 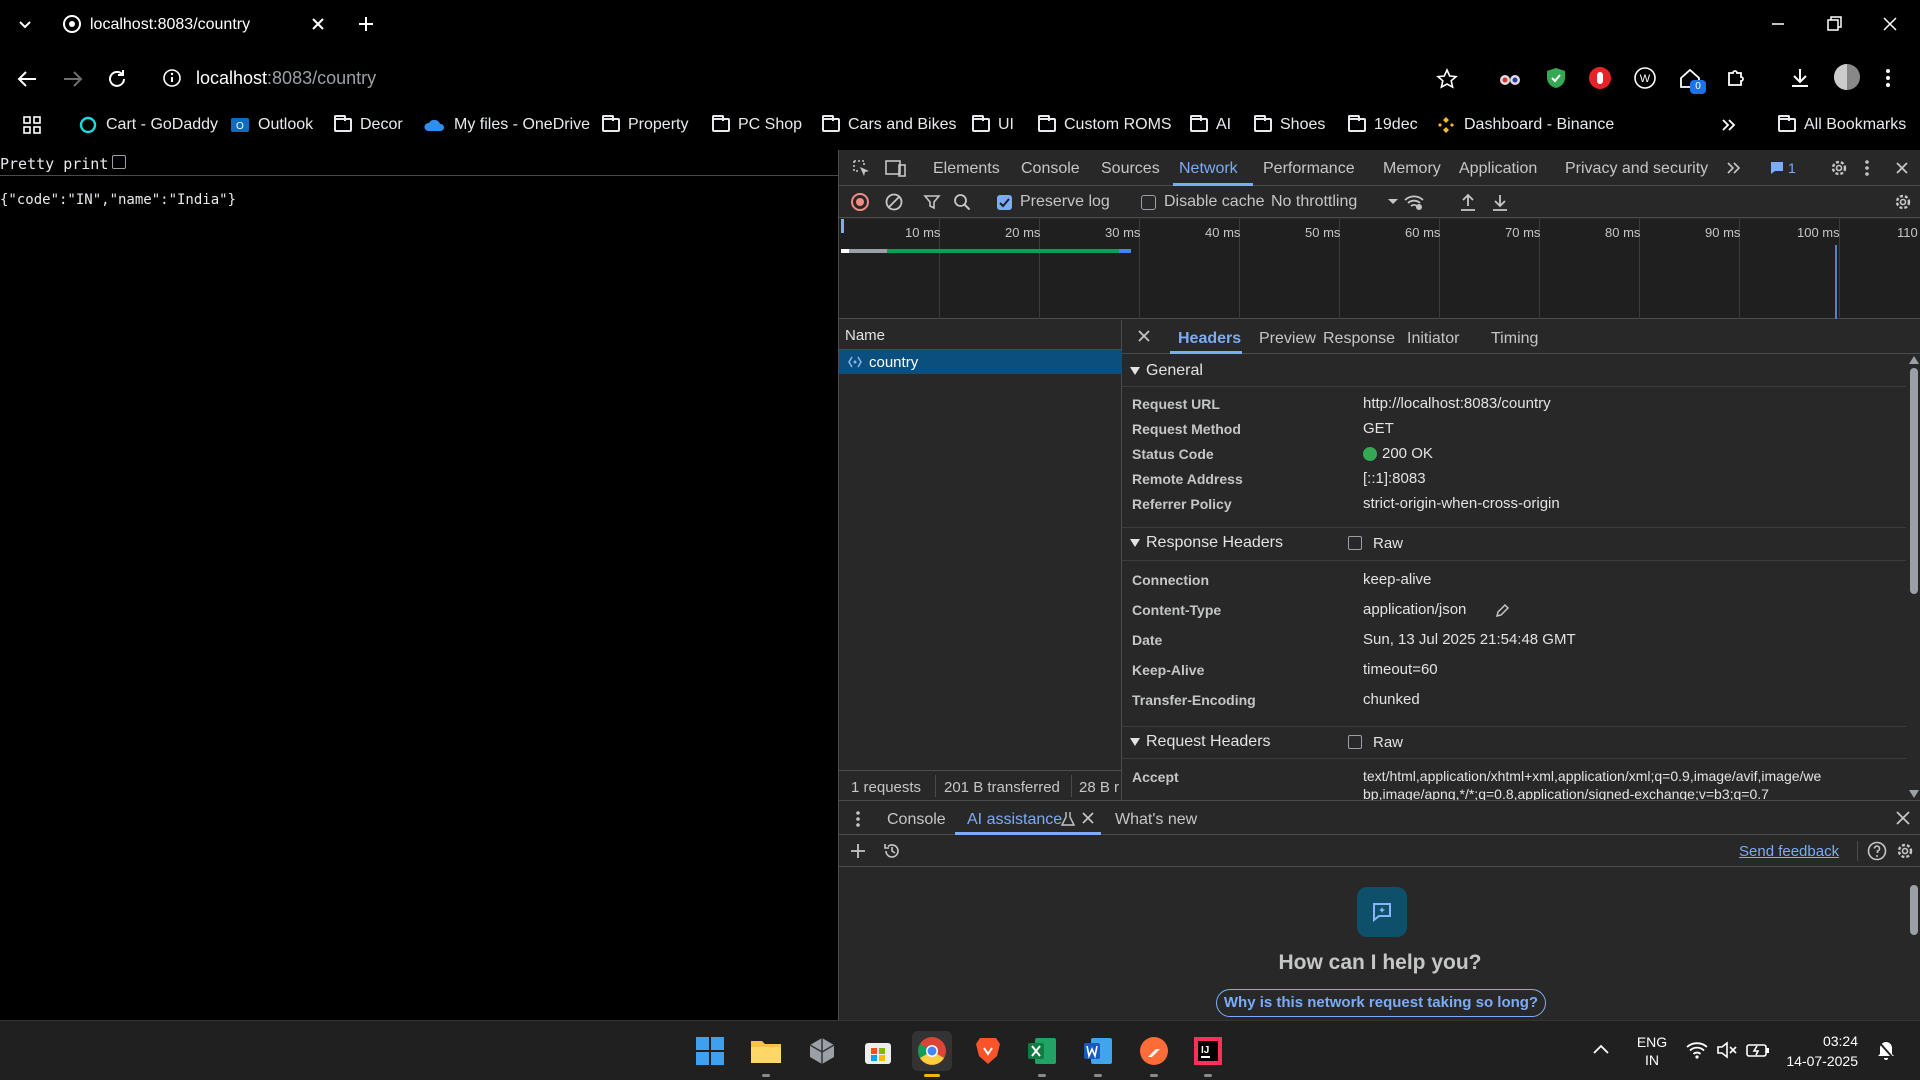 What do you see at coordinates (1144, 336) in the screenshot?
I see `close-detail-icon` at bounding box center [1144, 336].